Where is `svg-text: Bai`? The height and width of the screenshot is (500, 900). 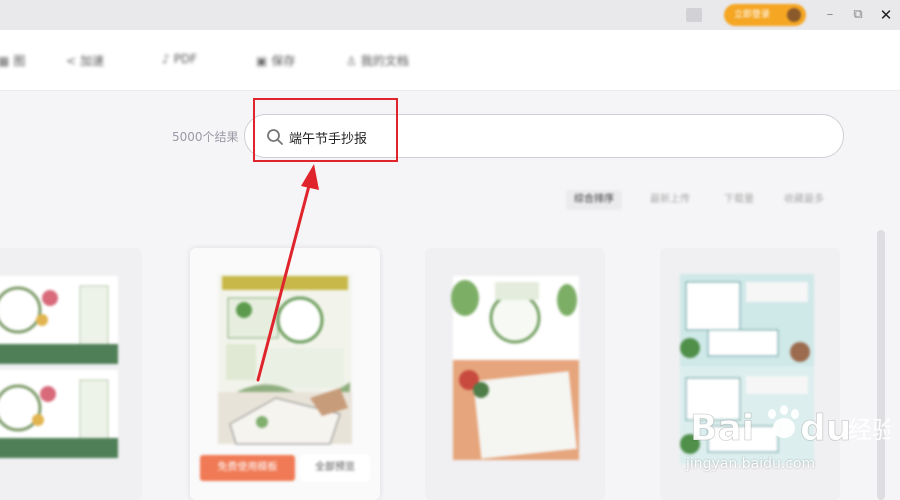
svg-text: Bai is located at coordinates (722, 428).